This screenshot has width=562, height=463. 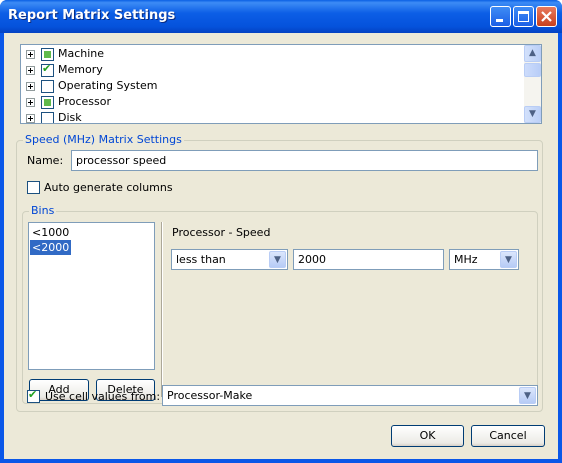 What do you see at coordinates (368, 259) in the screenshot?
I see `bin-value-field: 2000` at bounding box center [368, 259].